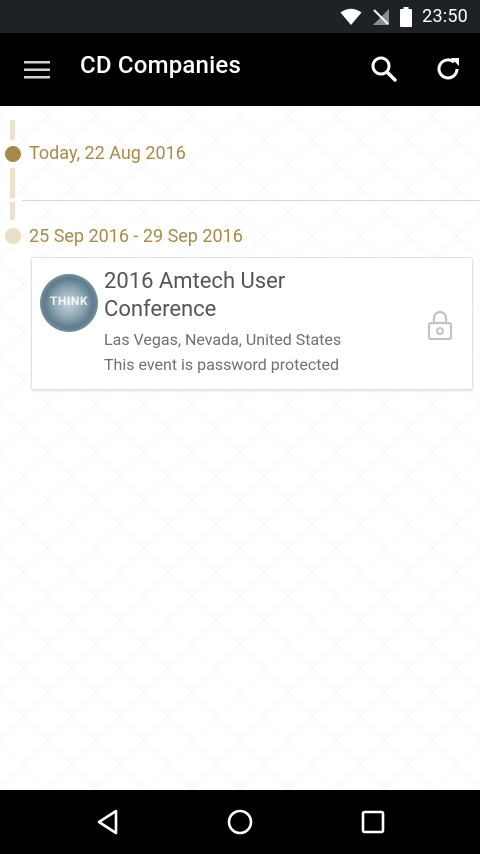 Image resolution: width=480 pixels, height=854 pixels. I want to click on today-dot, so click(13, 154).